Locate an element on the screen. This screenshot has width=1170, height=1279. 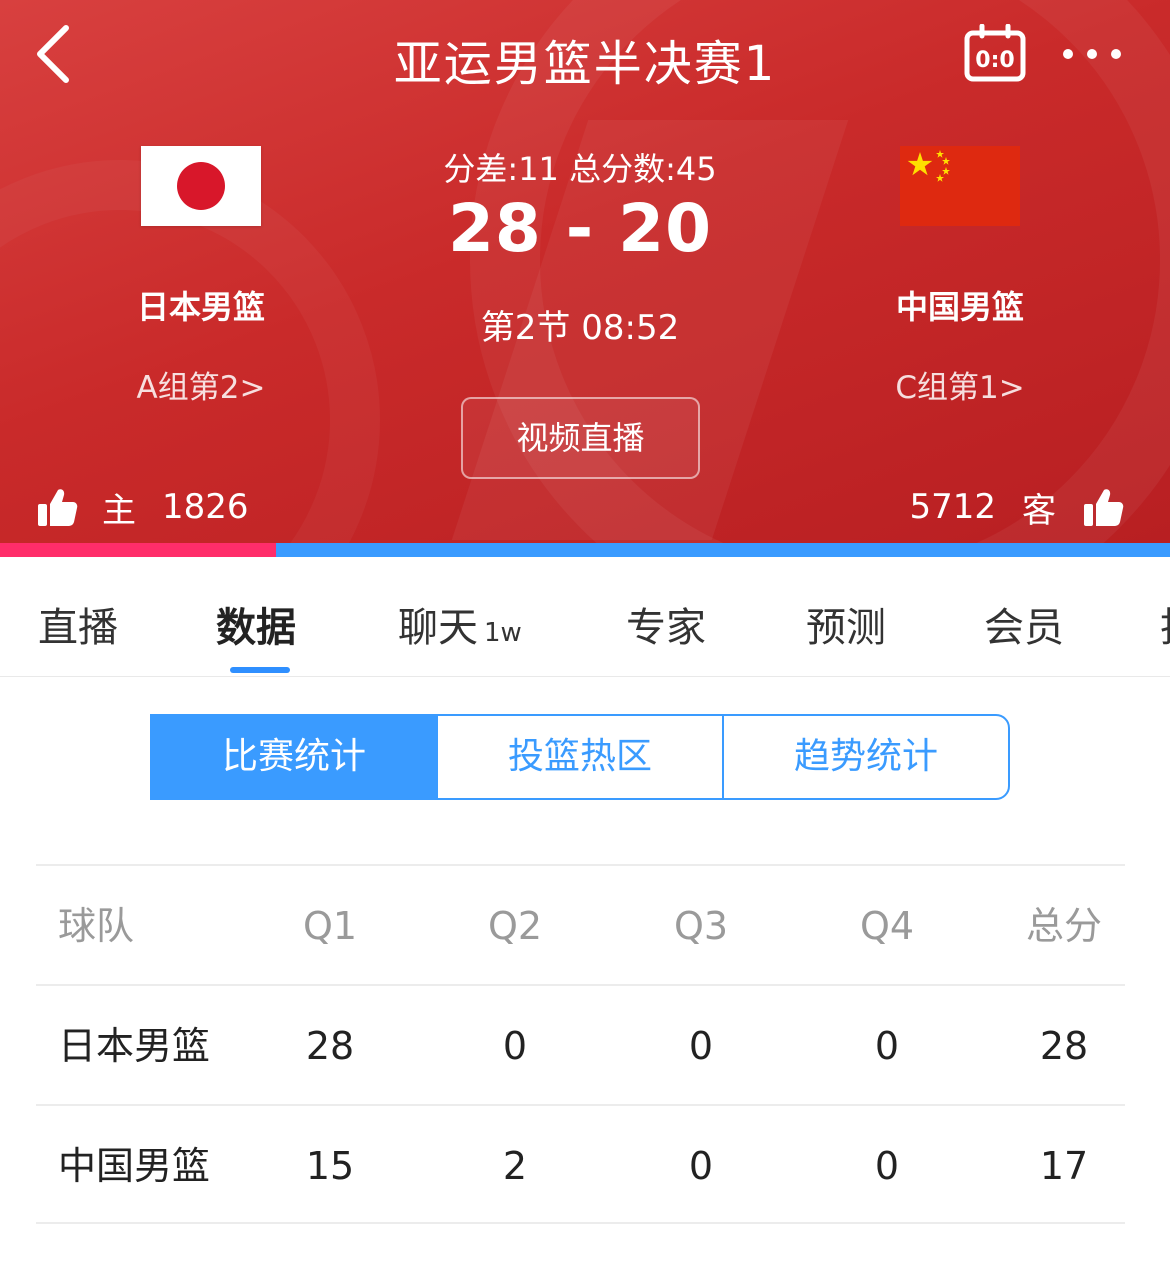
tab-live: 直播 is located at coordinates (78, 624).